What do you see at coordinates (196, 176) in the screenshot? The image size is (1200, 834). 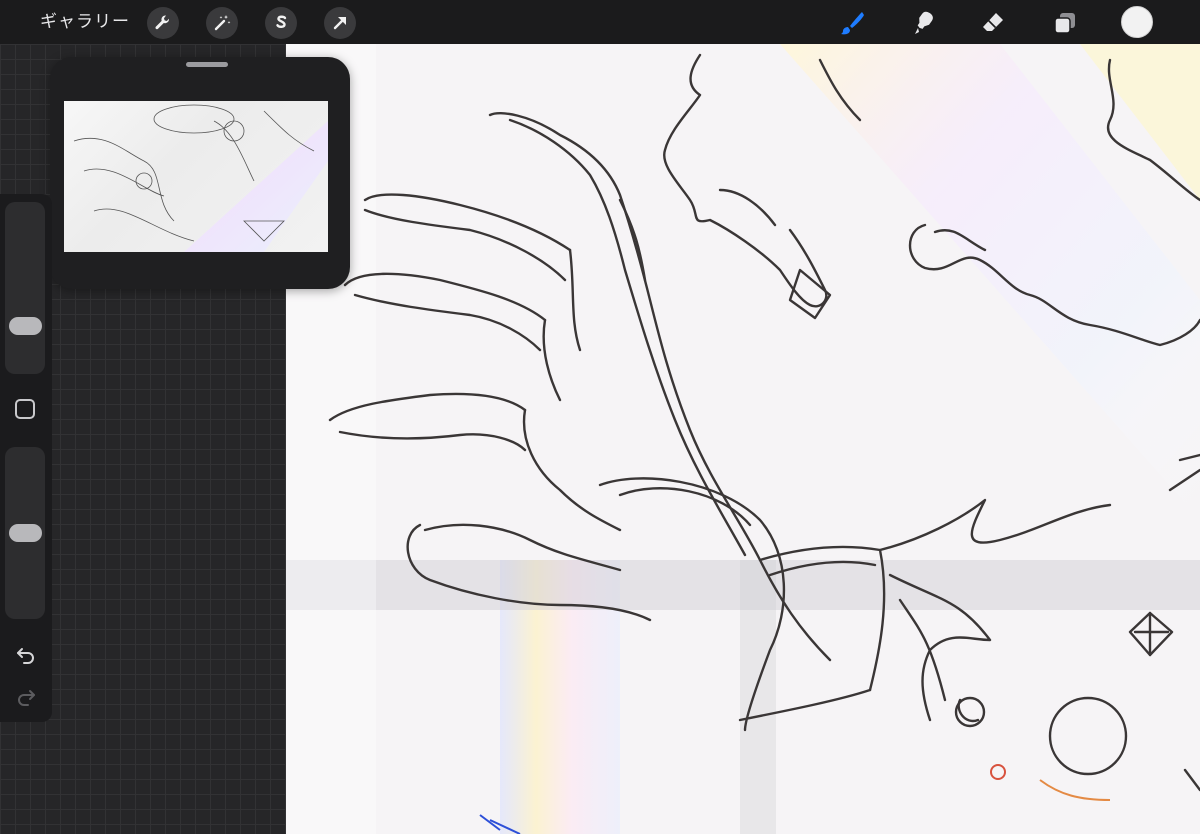 I see `reference-thumbnail` at bounding box center [196, 176].